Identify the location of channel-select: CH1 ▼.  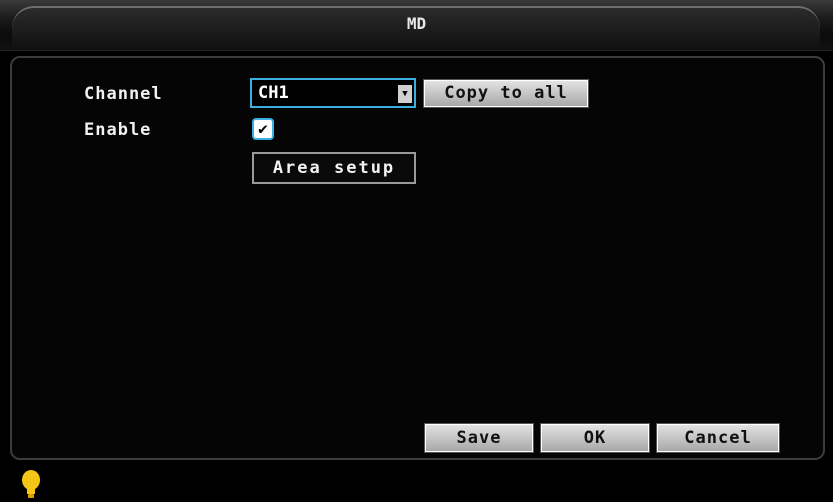
(333, 93).